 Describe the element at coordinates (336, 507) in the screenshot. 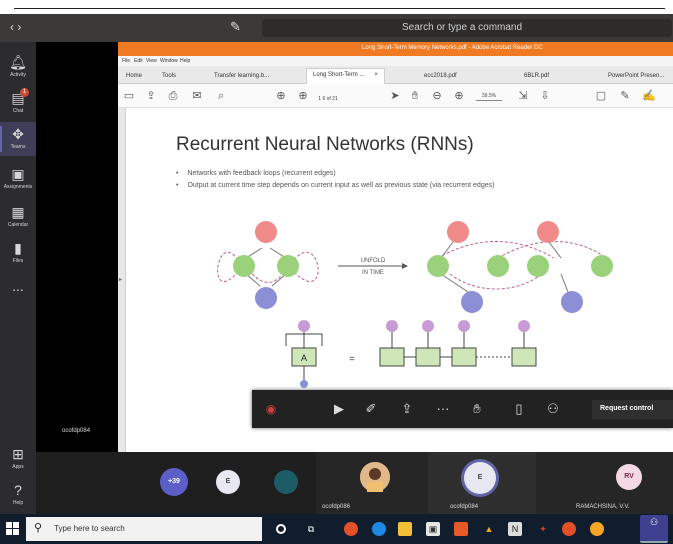

I see `participant-name: ocofdp086` at that location.